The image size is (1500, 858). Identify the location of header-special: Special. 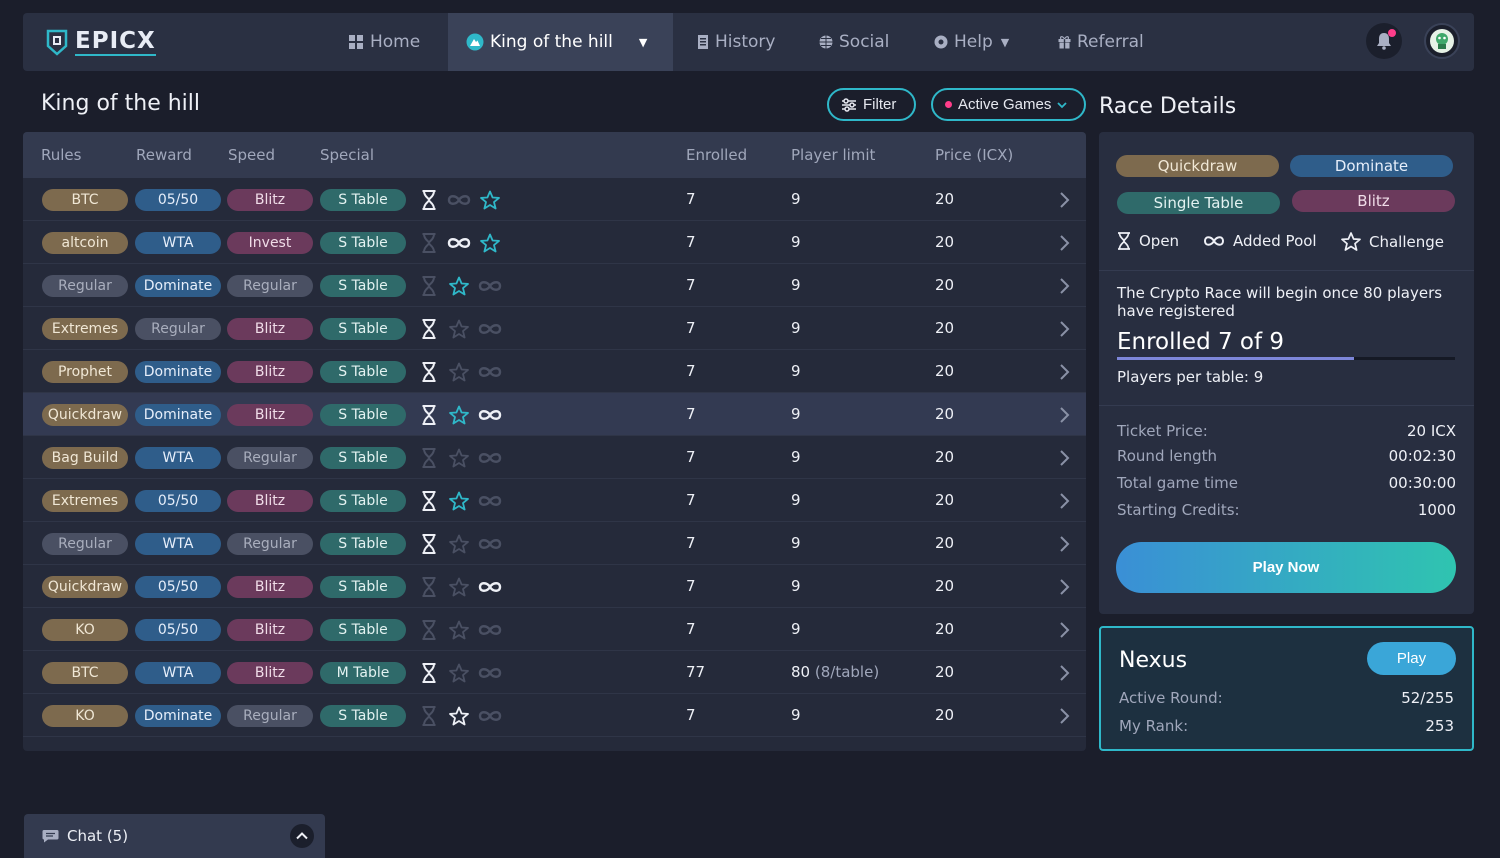
(347, 155).